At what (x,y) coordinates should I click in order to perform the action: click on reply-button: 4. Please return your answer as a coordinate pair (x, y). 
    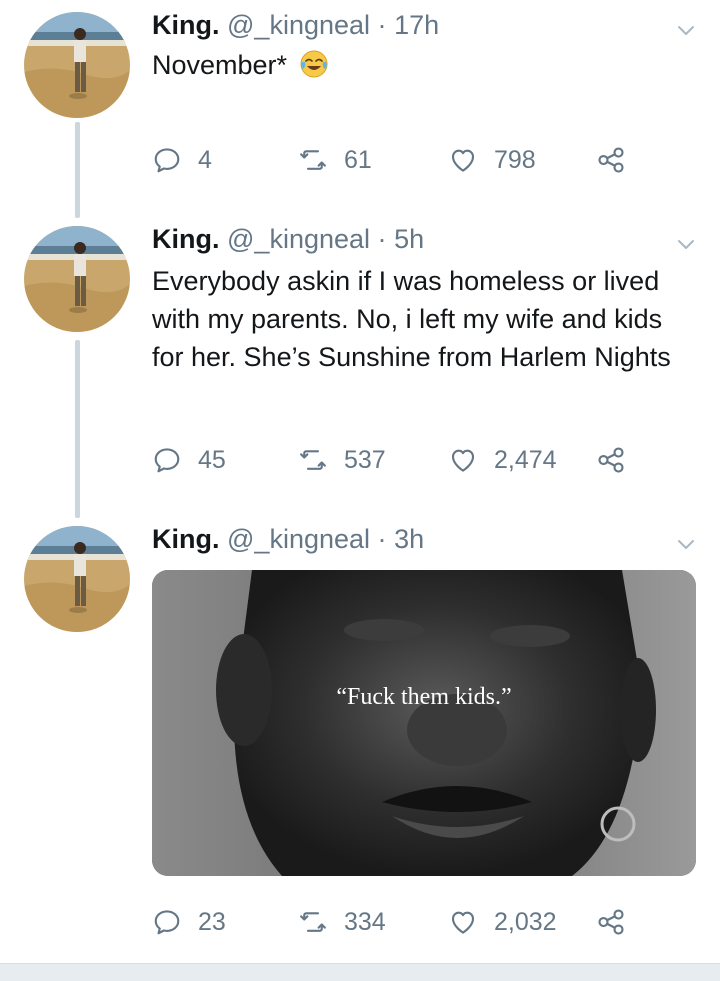
    Looking at the image, I should click on (182, 160).